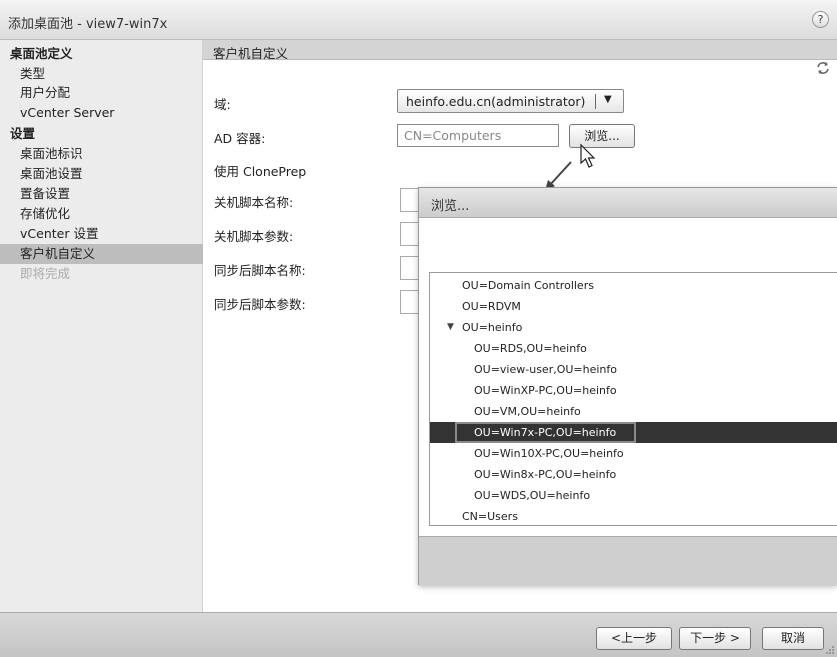 The width and height of the screenshot is (837, 657). What do you see at coordinates (588, 155) in the screenshot?
I see `mouse-cursor-icon` at bounding box center [588, 155].